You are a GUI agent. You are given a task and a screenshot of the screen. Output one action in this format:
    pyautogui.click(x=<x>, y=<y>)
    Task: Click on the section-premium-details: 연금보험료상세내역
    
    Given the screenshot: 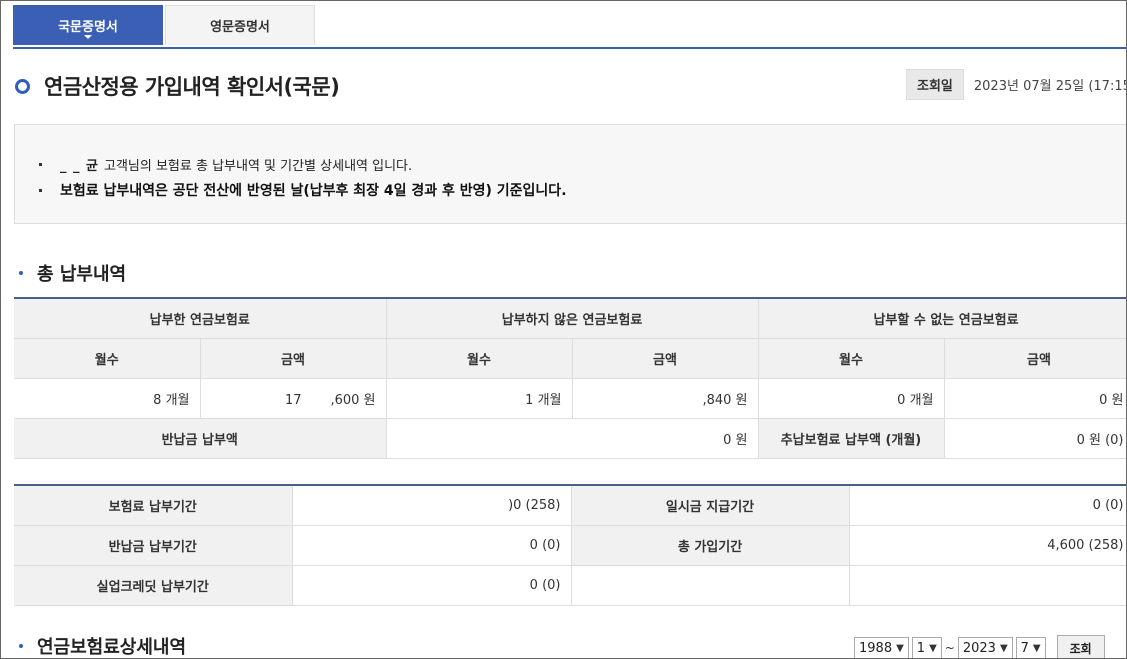 What is the action you would take?
    pyautogui.click(x=102, y=646)
    